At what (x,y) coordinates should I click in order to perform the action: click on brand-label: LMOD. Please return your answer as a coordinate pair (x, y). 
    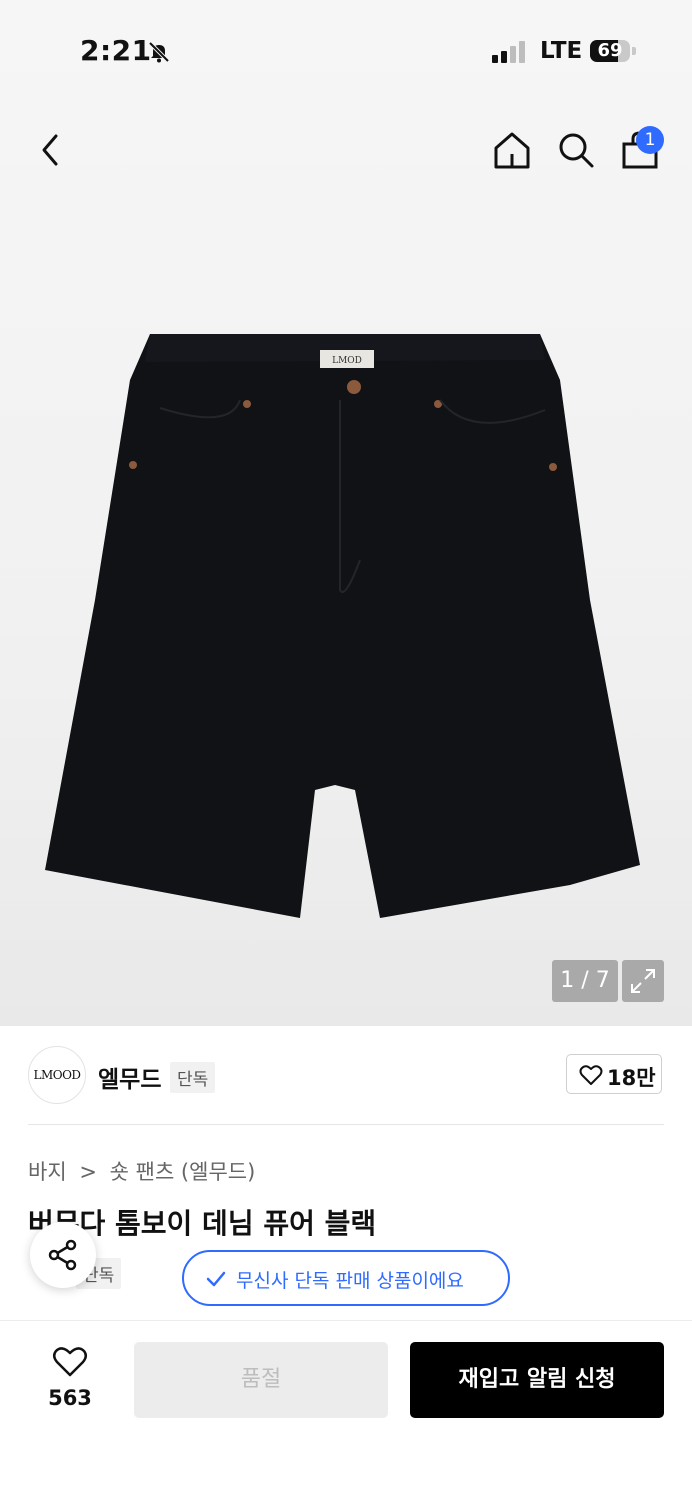
    Looking at the image, I should click on (347, 361).